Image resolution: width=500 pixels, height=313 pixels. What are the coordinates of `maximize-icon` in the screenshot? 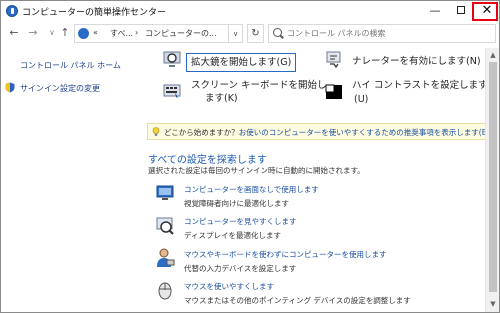 It's located at (461, 10).